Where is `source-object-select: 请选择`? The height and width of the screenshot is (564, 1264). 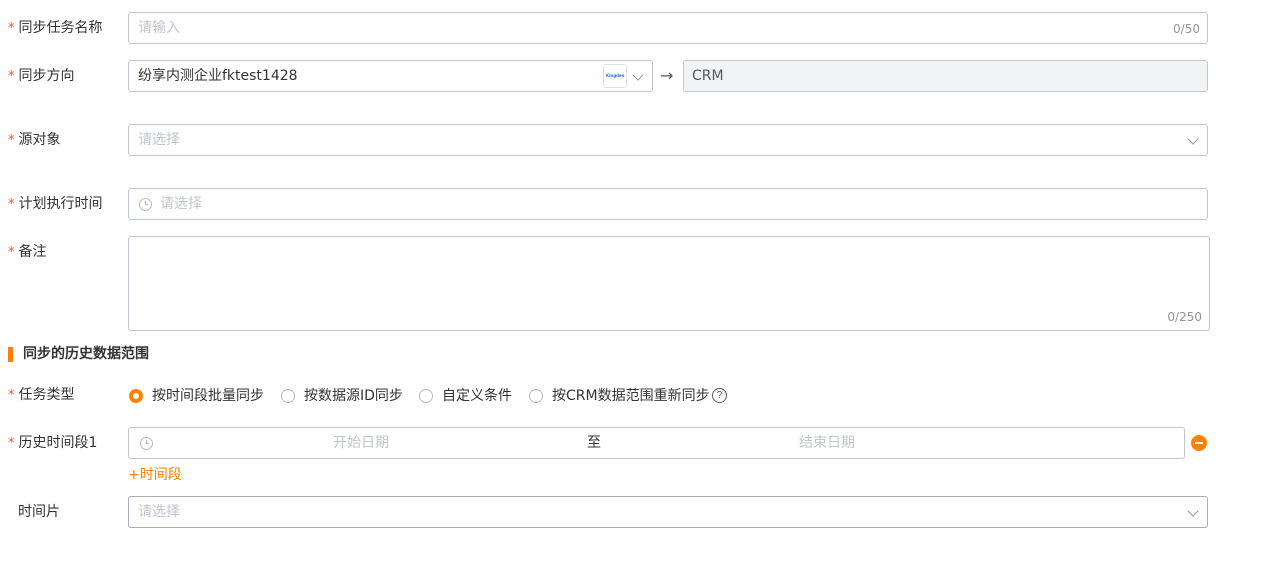
source-object-select: 请选择 is located at coordinates (668, 140).